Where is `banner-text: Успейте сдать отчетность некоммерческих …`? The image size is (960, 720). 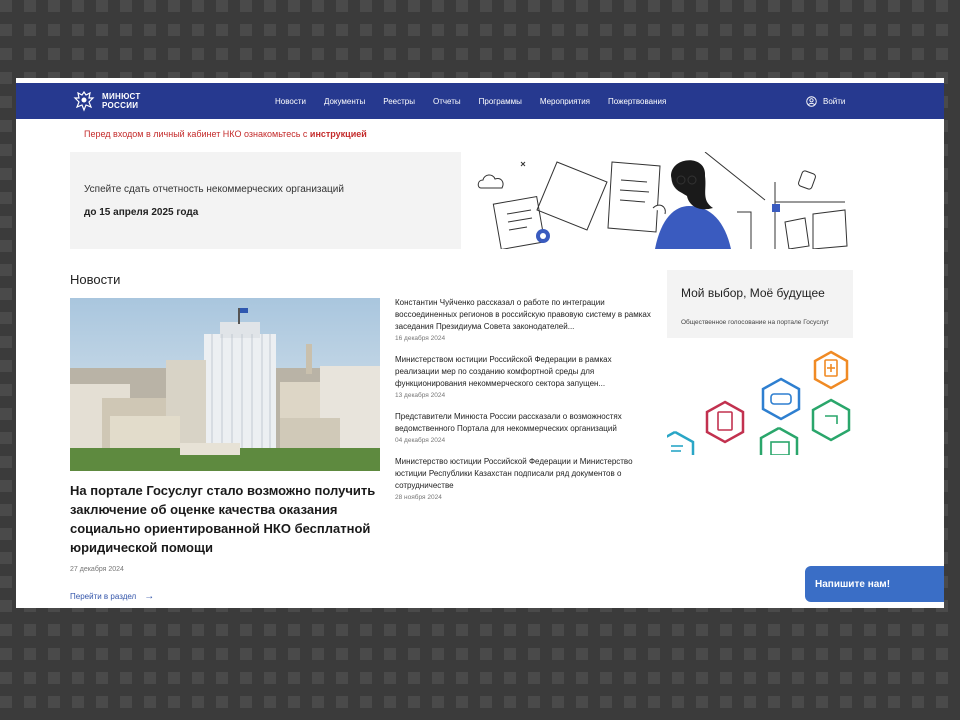 banner-text: Успейте сдать отчетность некоммерческих … is located at coordinates (214, 189).